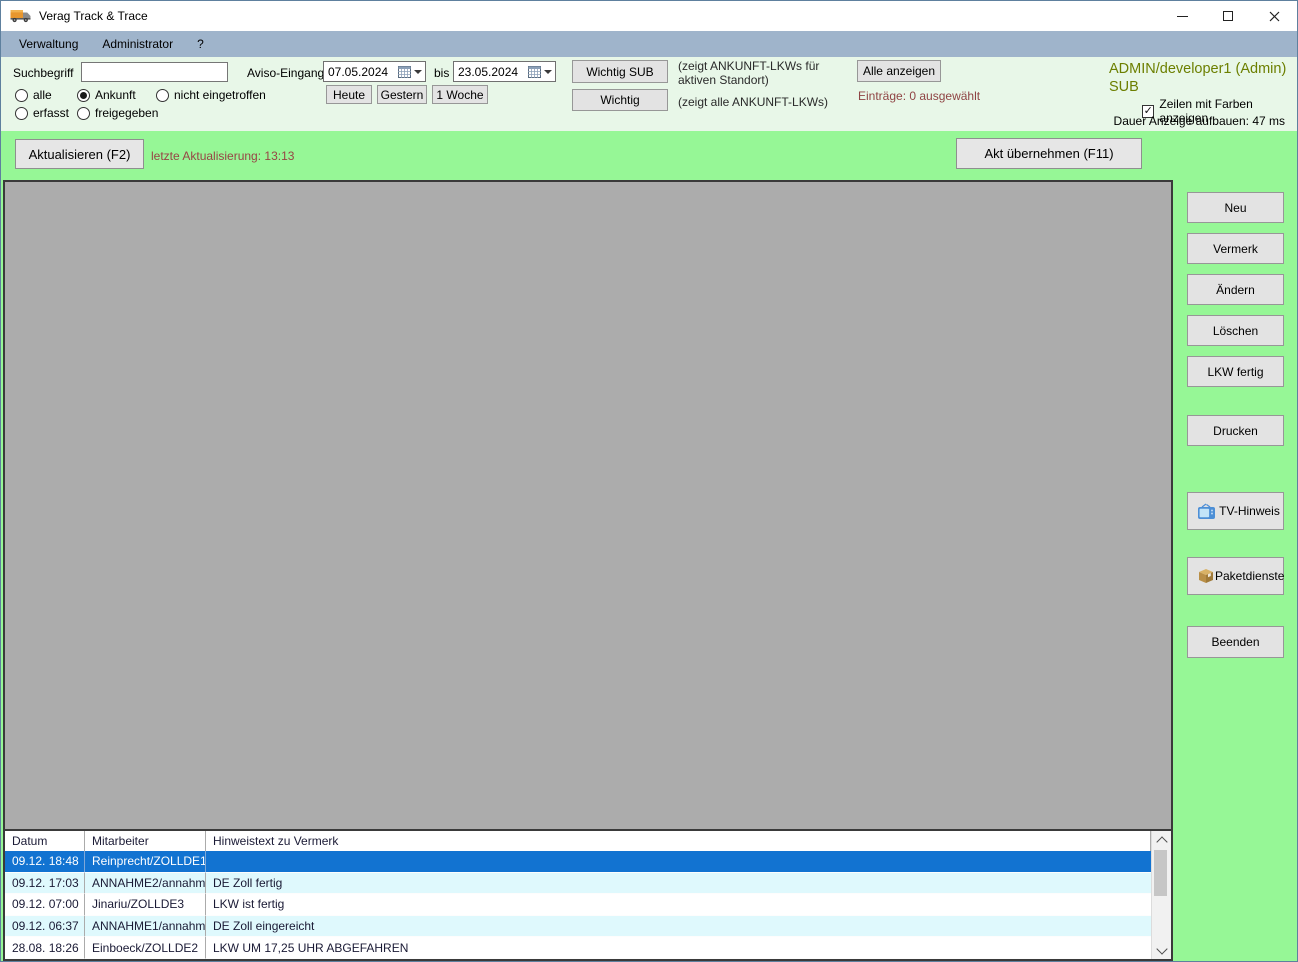 Image resolution: width=1298 pixels, height=962 pixels. I want to click on radio-nicht-eingetroffen: nicht eingetroffen, so click(211, 95).